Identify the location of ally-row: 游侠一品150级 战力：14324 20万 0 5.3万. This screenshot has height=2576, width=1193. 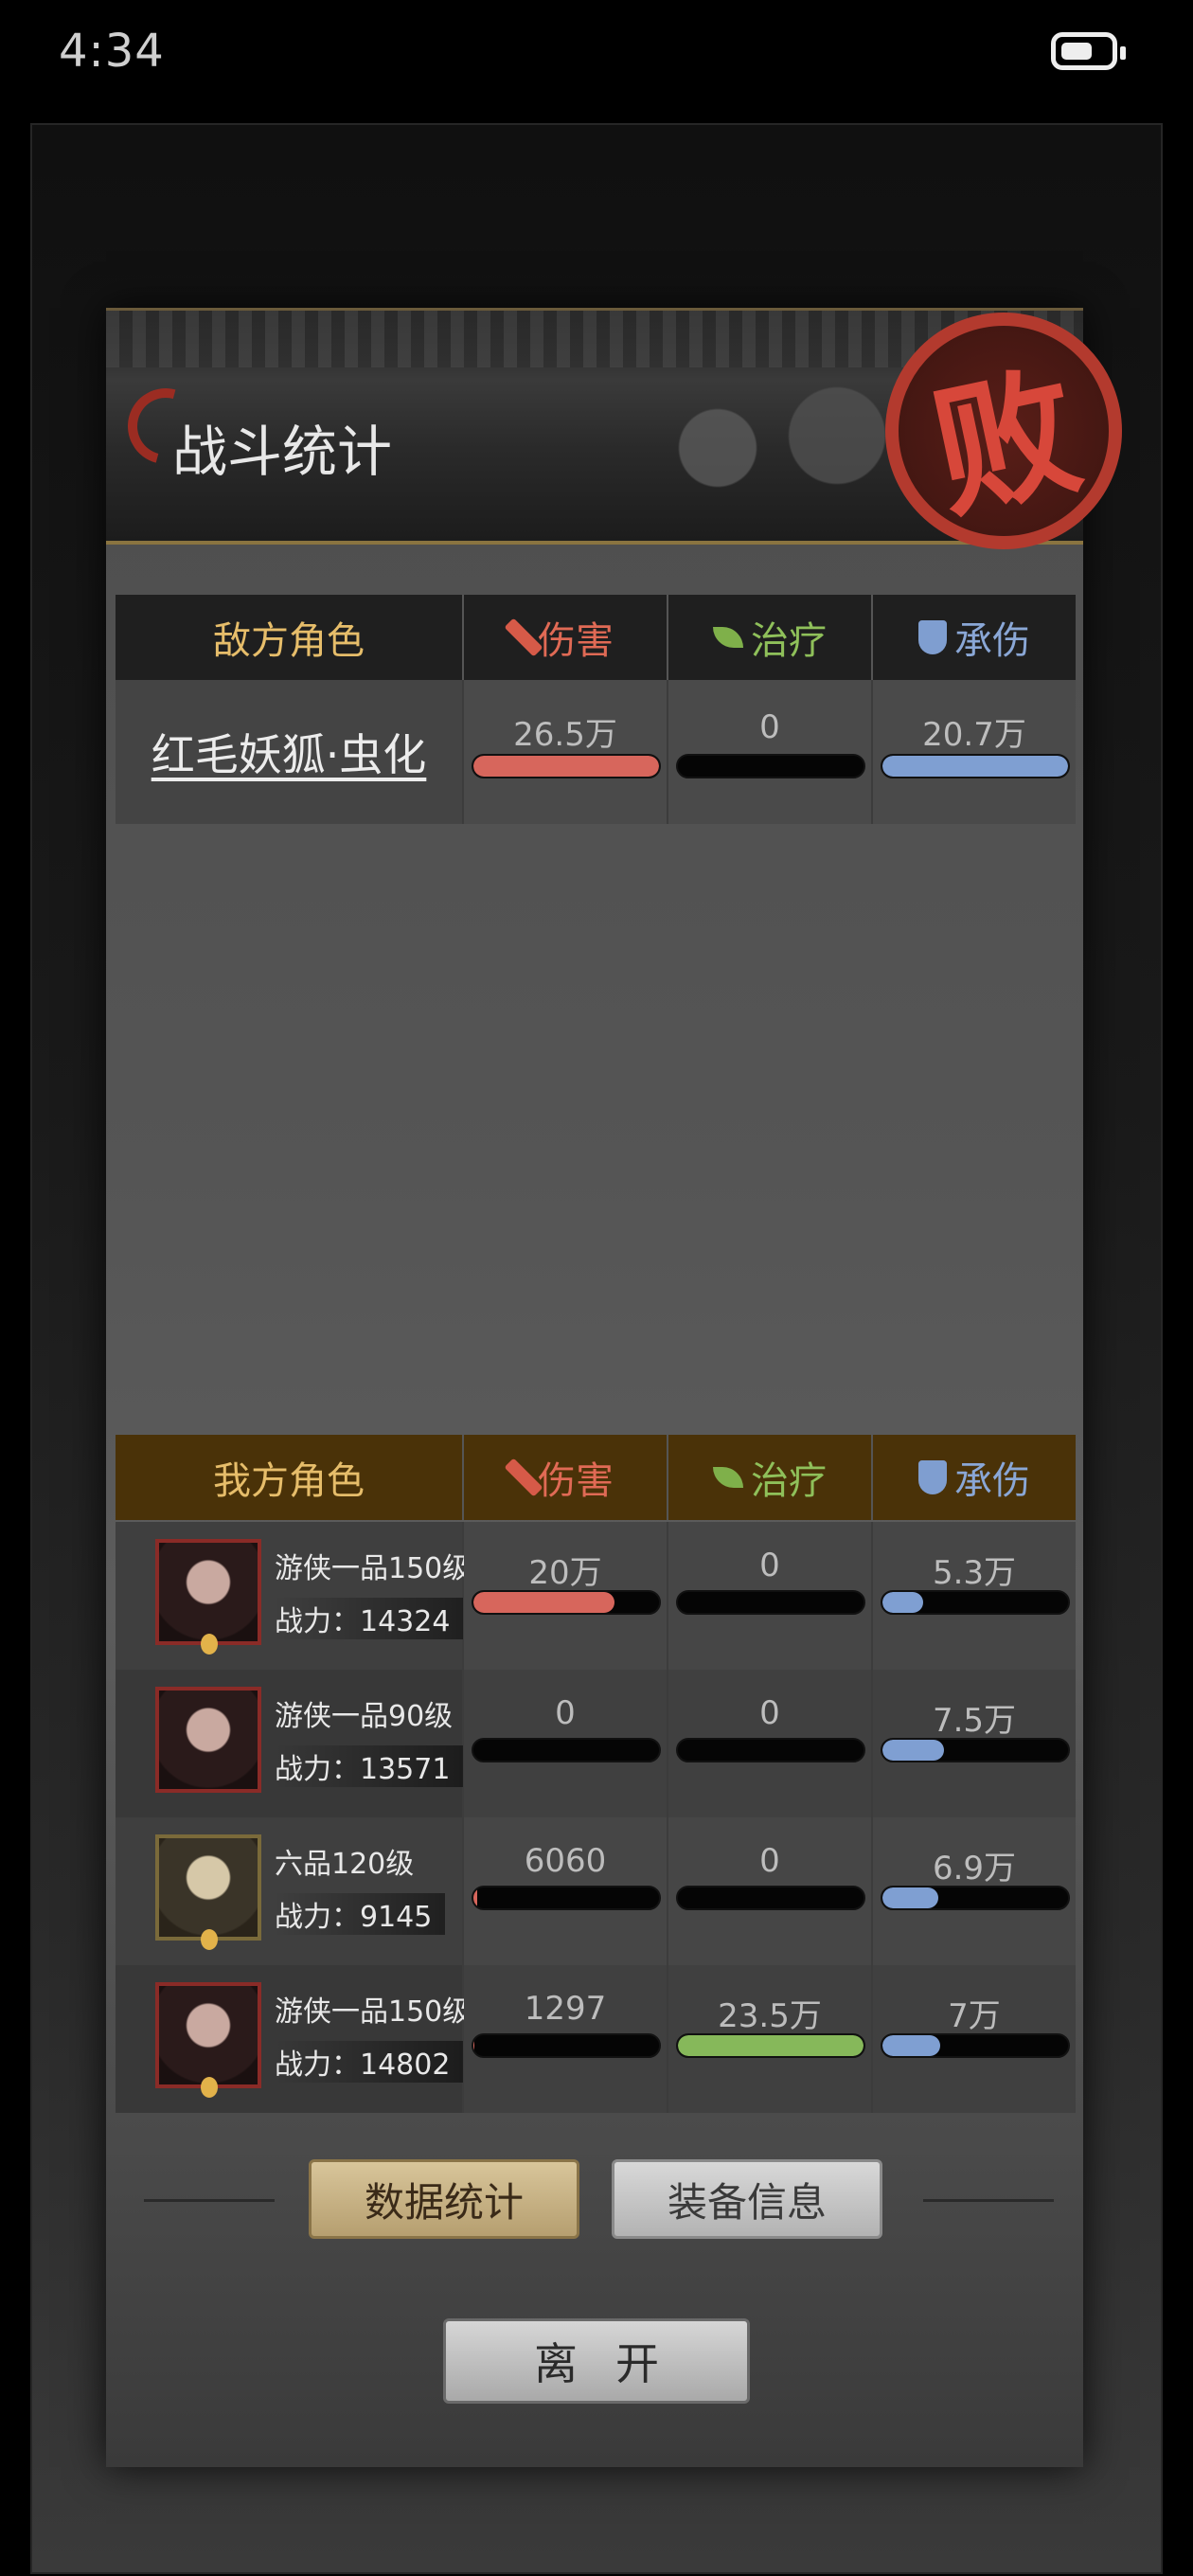
(596, 1596).